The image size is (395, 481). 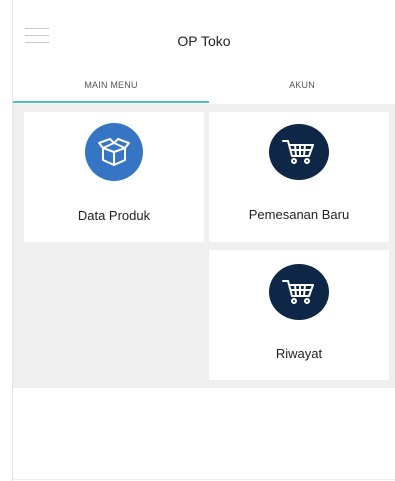 I want to click on tab-bar: MAIN MENU AKUN, so click(x=204, y=87).